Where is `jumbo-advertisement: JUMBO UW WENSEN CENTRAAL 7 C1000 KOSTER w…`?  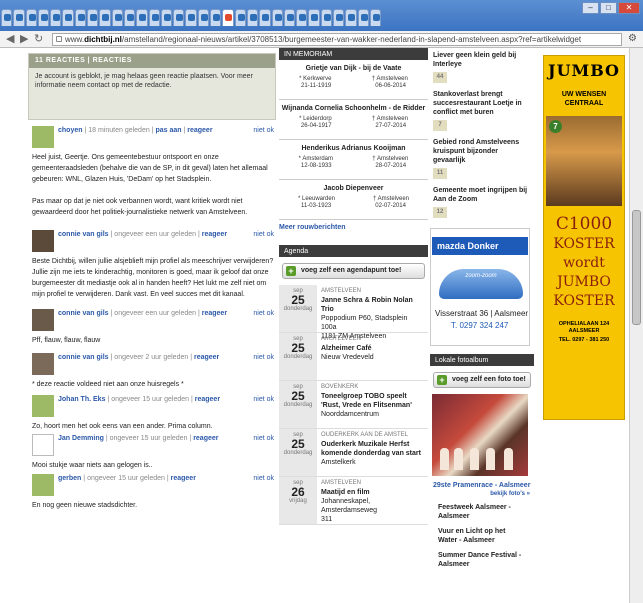
jumbo-advertisement: JUMBO UW WENSEN CENTRAAL 7 C1000 KOSTER w… is located at coordinates (584, 237).